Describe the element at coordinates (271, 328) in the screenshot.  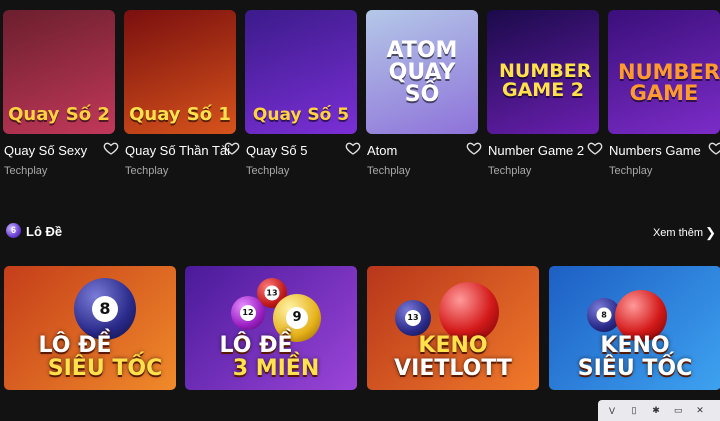
I see `lottery-banner: 13 12 9 LÔ ĐỀ 3 MIỀN` at that location.